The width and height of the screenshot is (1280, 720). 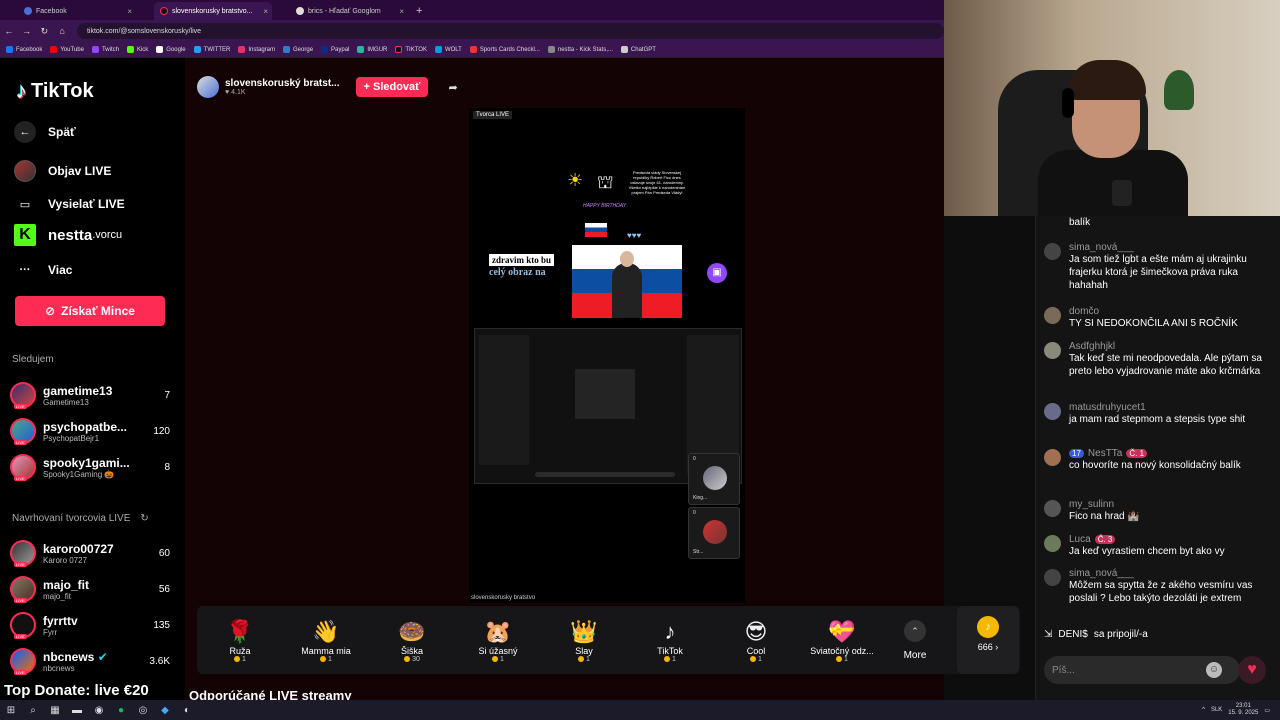 What do you see at coordinates (915, 640) in the screenshot?
I see `more-gifts-button: ⌃ More` at bounding box center [915, 640].